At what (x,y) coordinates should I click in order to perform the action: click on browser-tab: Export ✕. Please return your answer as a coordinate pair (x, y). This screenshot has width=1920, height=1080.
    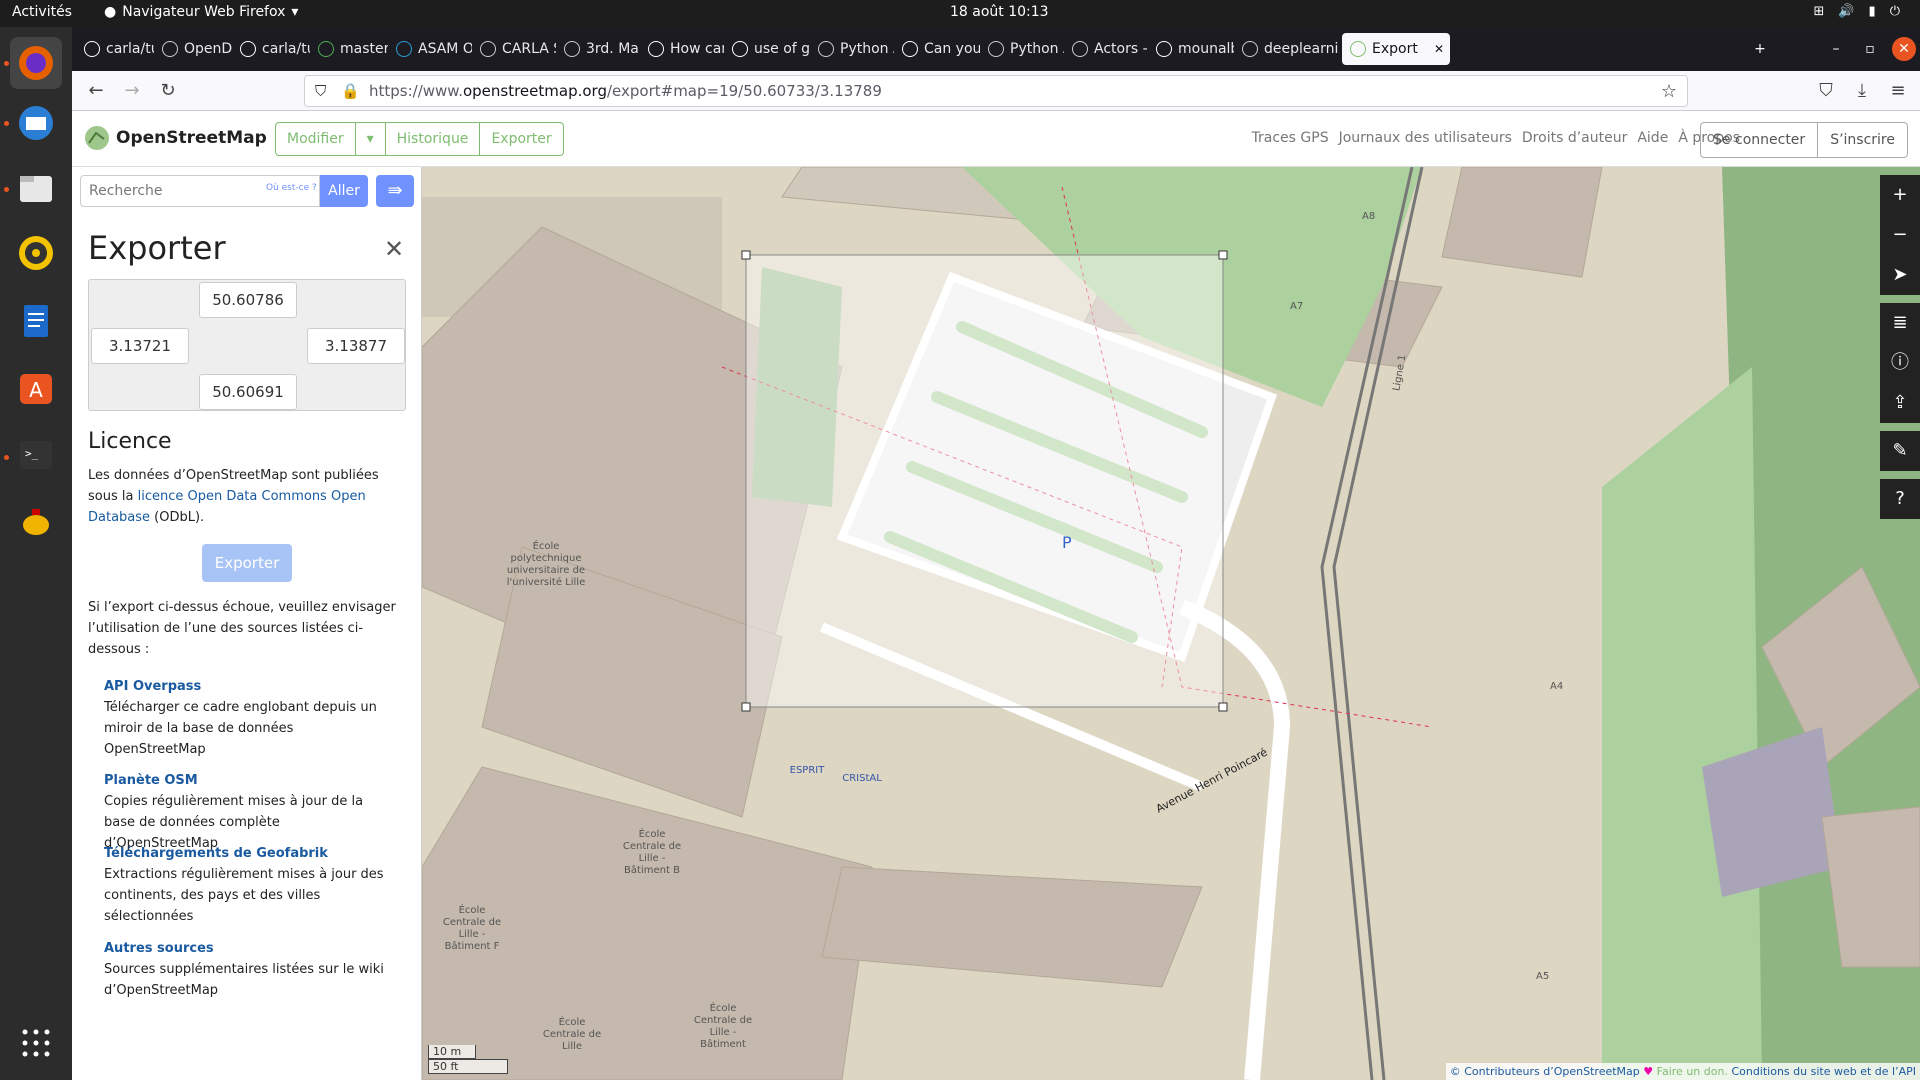
    Looking at the image, I should click on (1396, 49).